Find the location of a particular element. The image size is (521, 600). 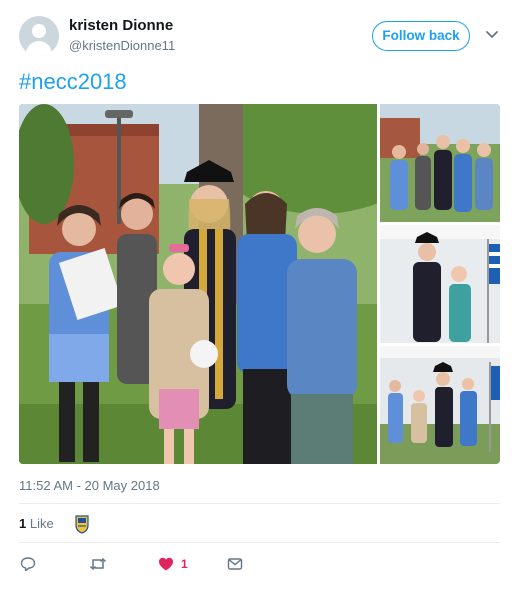

tweet-timestamp: 11:52 AM - 20 May 2018 is located at coordinates (89, 485).